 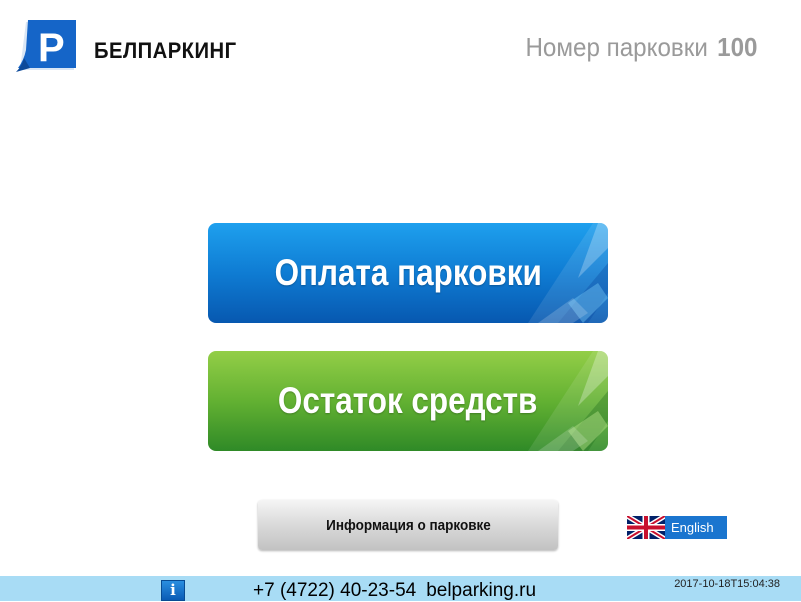 I want to click on pay-parking-button: Оплата парковки, so click(x=408, y=273).